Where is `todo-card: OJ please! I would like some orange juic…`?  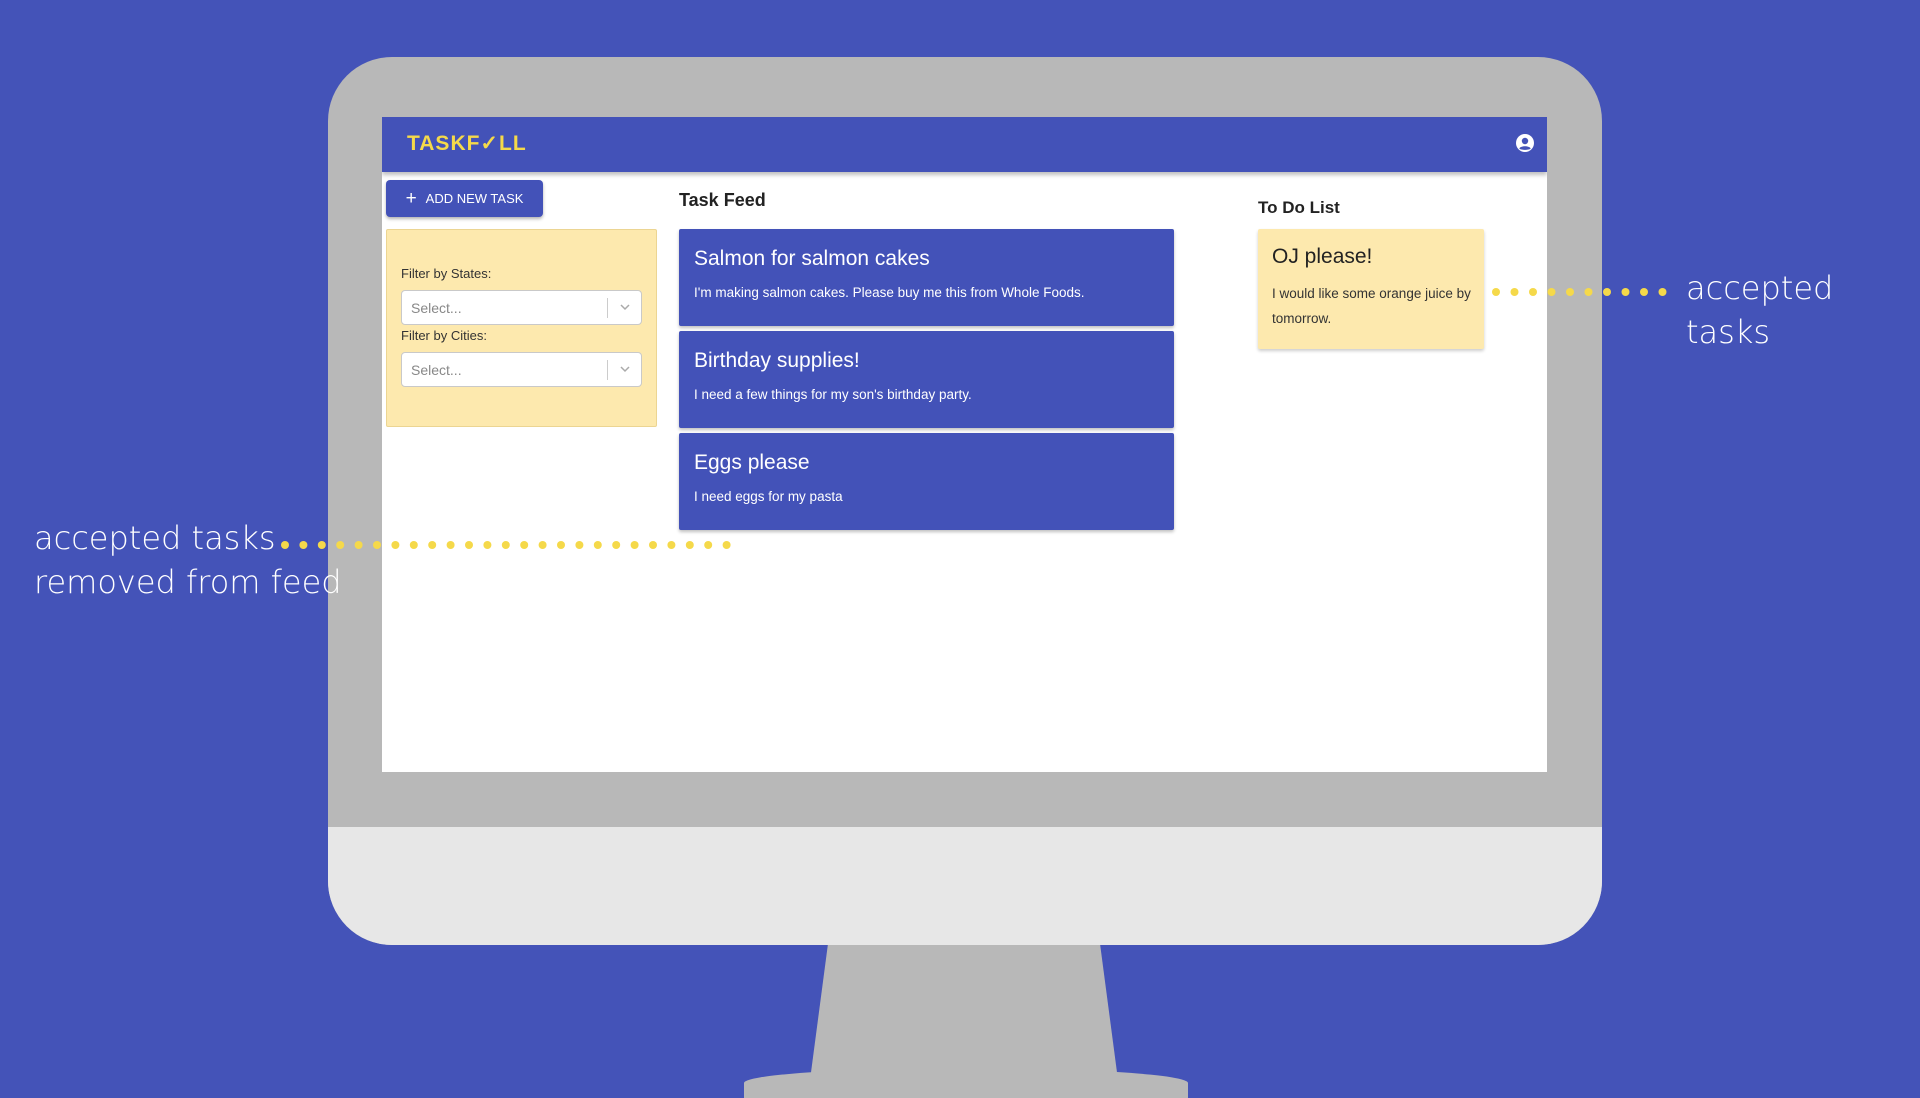
todo-card: OJ please! I would like some orange juic… is located at coordinates (1371, 289).